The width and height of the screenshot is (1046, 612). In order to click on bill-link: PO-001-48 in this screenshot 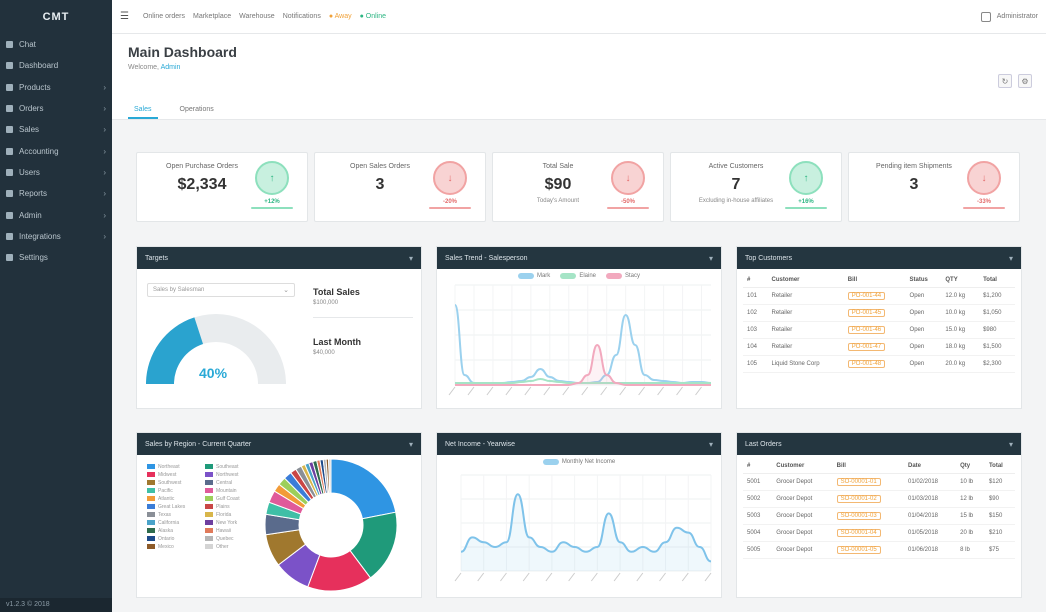, I will do `click(866, 364)`.